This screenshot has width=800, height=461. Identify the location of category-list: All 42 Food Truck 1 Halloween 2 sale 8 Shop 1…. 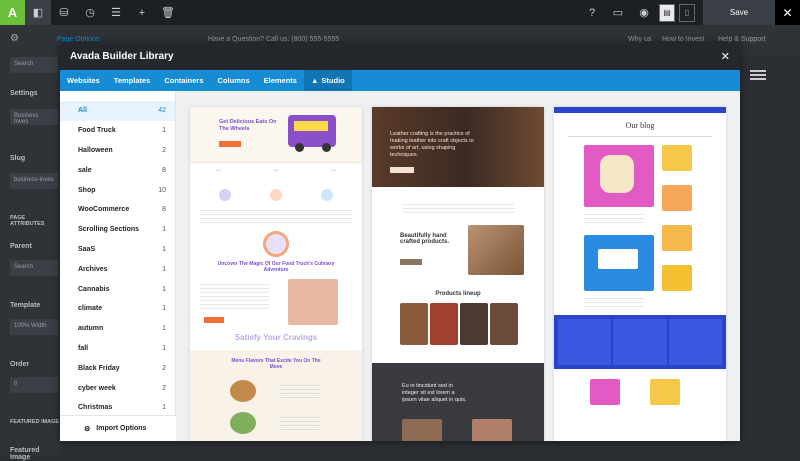
(118, 266).